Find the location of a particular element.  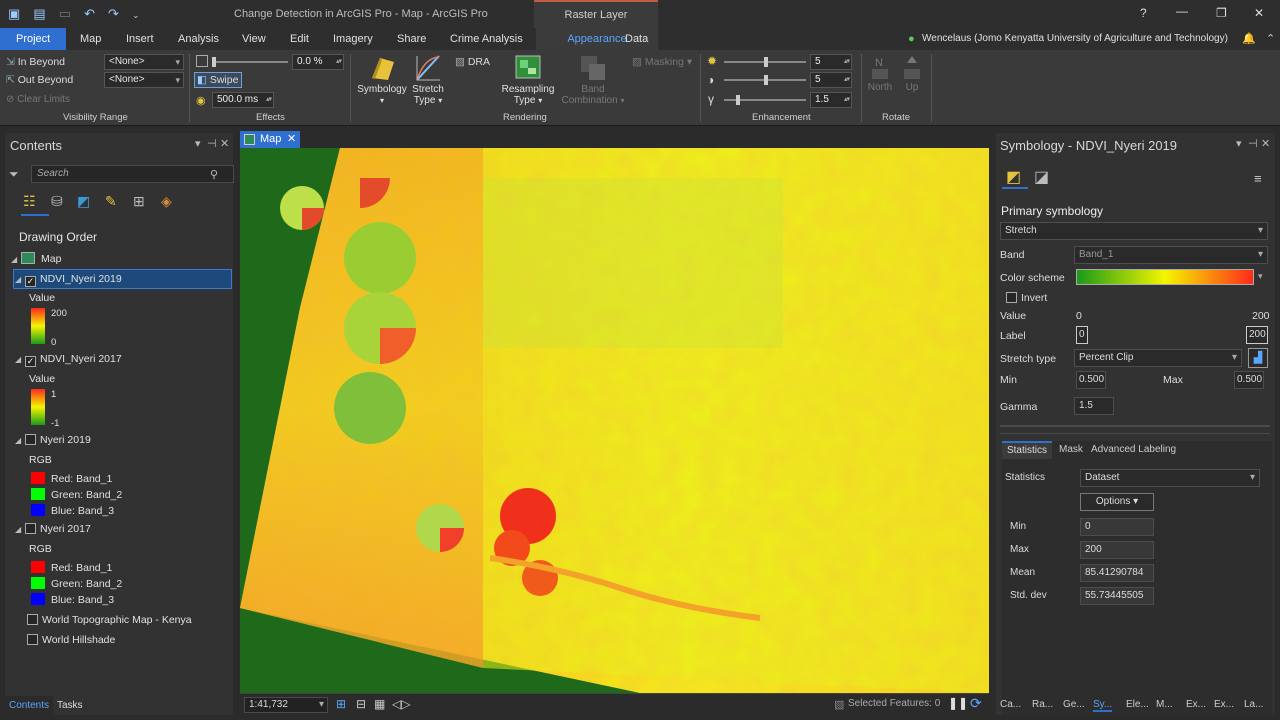

swipe-button: ◧ Swipe is located at coordinates (218, 80).